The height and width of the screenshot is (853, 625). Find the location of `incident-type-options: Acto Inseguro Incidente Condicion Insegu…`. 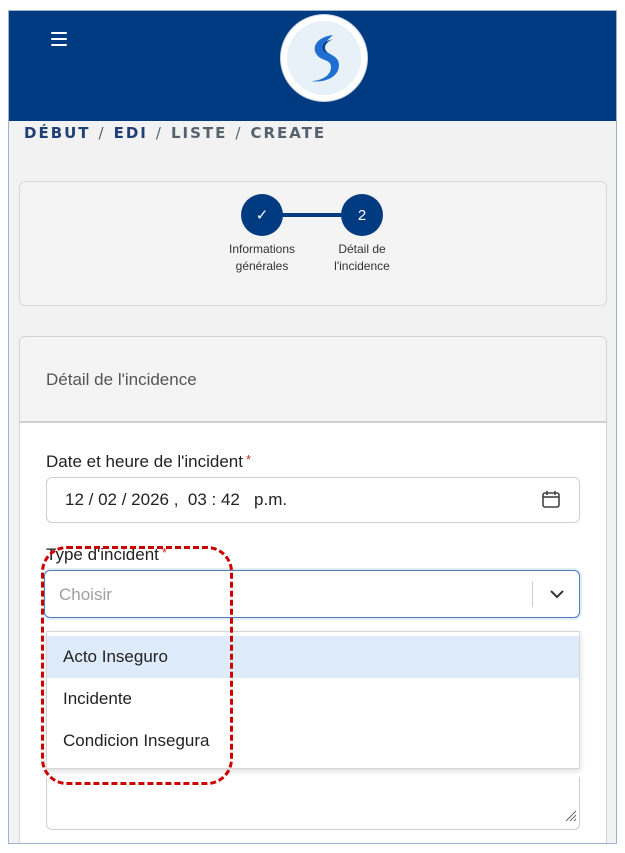

incident-type-options: Acto Inseguro Incidente Condicion Insegu… is located at coordinates (313, 700).